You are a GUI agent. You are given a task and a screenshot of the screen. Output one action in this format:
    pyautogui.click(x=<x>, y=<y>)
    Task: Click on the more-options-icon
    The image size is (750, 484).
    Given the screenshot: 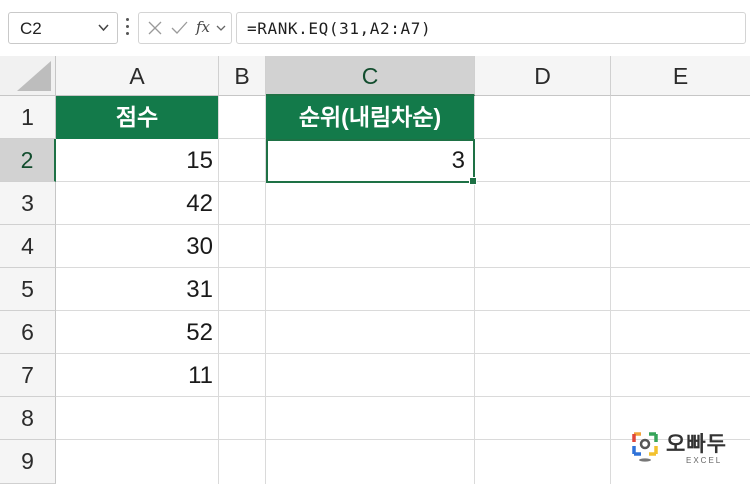 What is the action you would take?
    pyautogui.click(x=127, y=28)
    